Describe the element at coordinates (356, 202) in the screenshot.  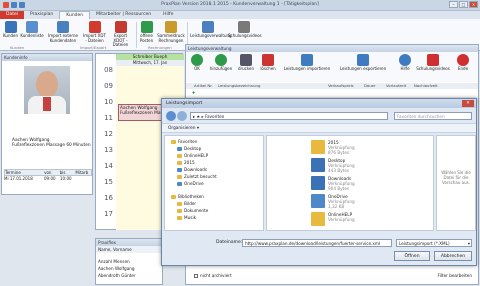
I see `file-item: OneDrive Verknüpfung 1,32 KB` at that location.